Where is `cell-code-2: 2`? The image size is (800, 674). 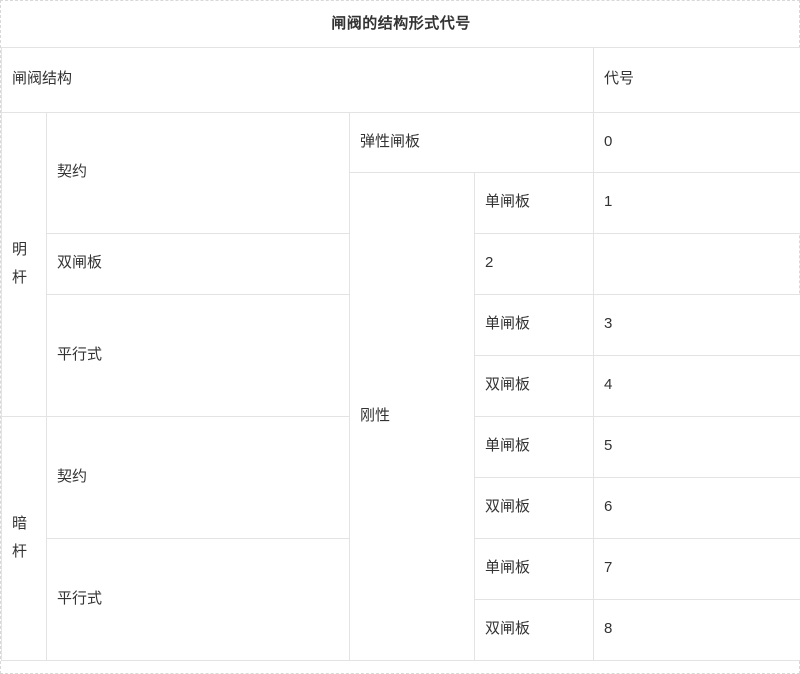 cell-code-2: 2 is located at coordinates (534, 263).